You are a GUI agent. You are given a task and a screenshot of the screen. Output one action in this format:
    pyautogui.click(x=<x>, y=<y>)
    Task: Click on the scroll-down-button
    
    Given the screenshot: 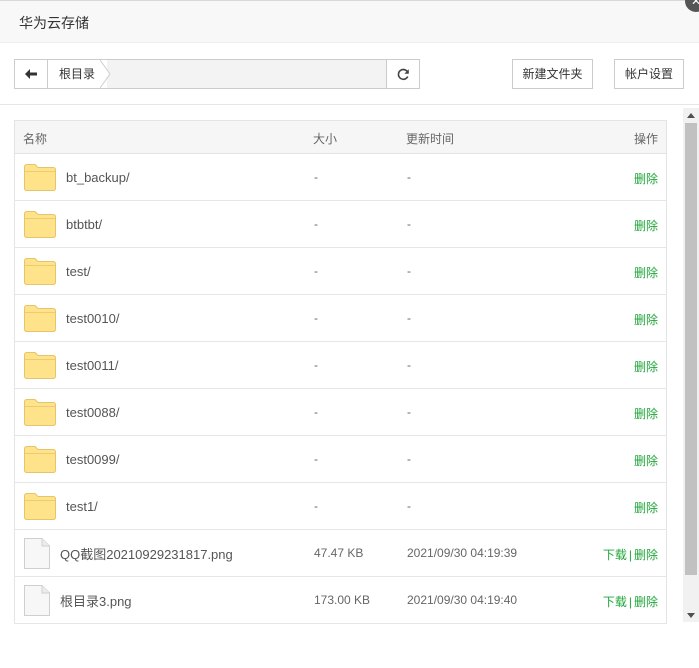 What is the action you would take?
    pyautogui.click(x=691, y=615)
    